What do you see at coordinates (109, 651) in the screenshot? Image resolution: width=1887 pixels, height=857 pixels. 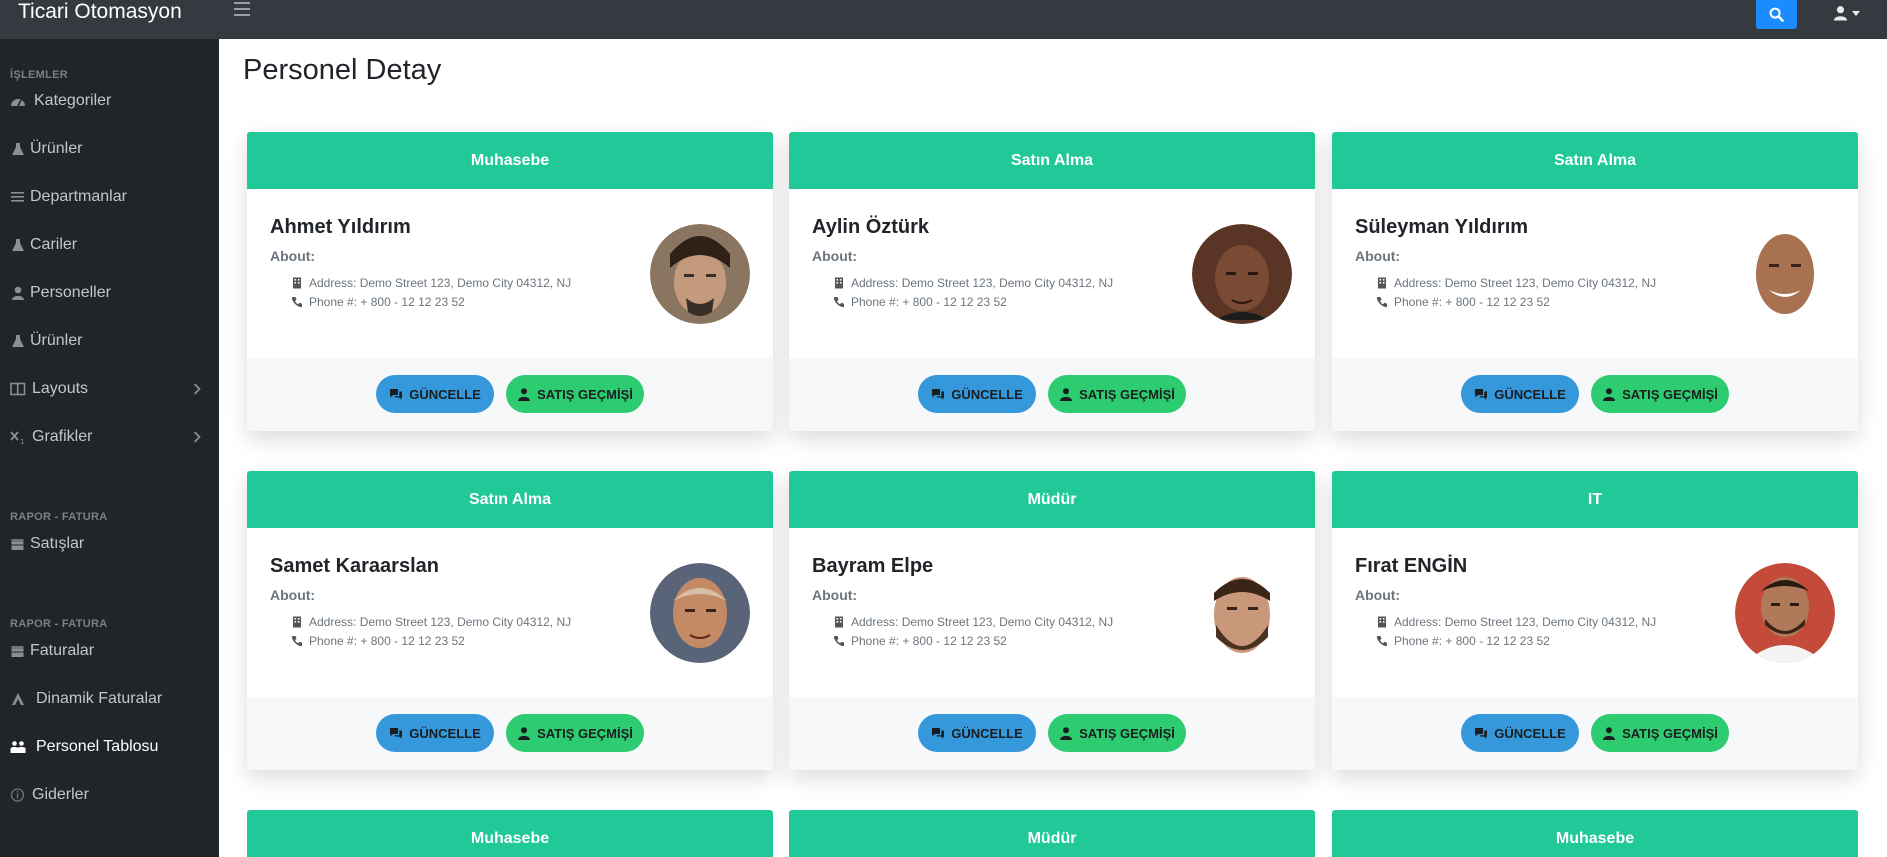 I see `sidebar-item-faturalar: Faturalar` at bounding box center [109, 651].